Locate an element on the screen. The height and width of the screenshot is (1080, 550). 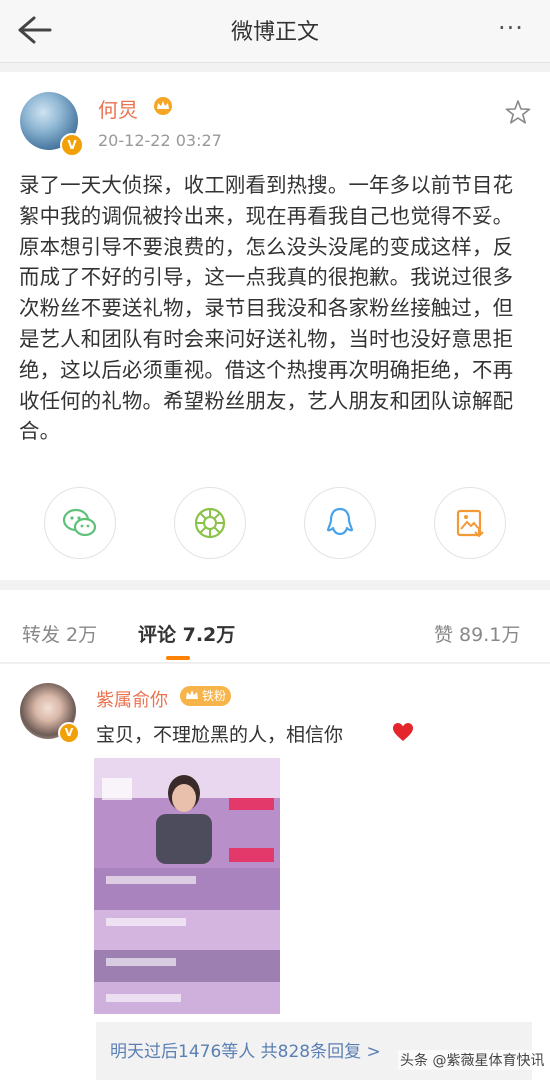
page-title: 微博正文 is located at coordinates (274, 32).